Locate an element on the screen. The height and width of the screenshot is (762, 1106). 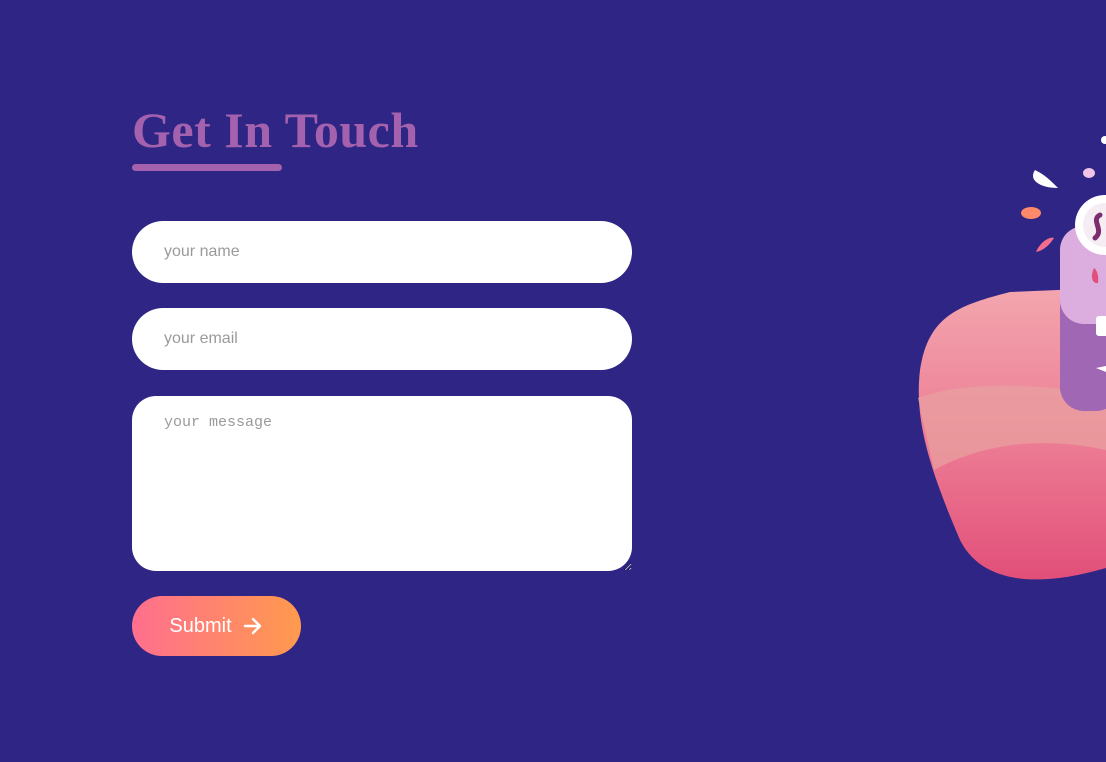
title-underline is located at coordinates (207, 167).